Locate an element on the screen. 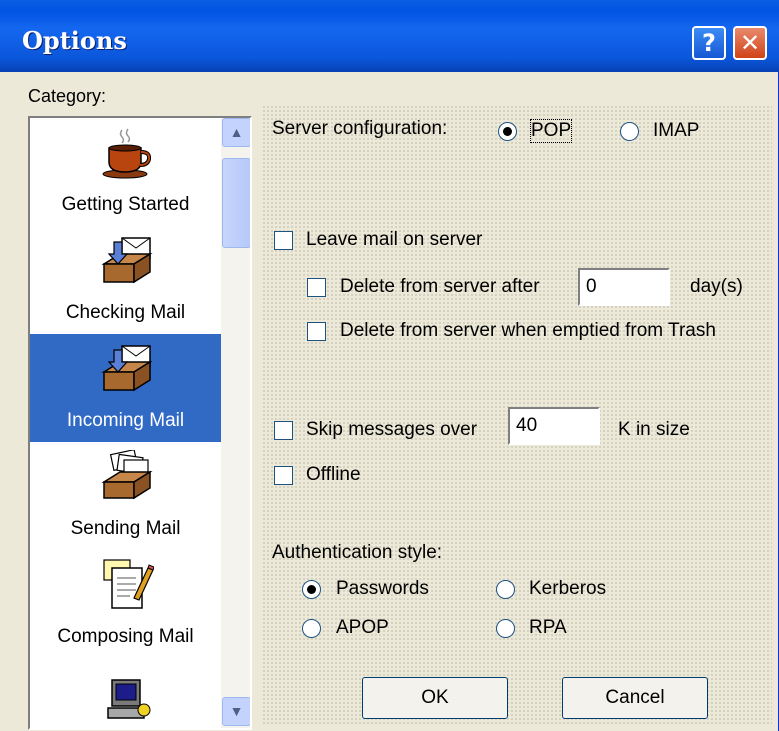 This screenshot has width=779, height=731. kerberos-label: Kerberos is located at coordinates (567, 589).